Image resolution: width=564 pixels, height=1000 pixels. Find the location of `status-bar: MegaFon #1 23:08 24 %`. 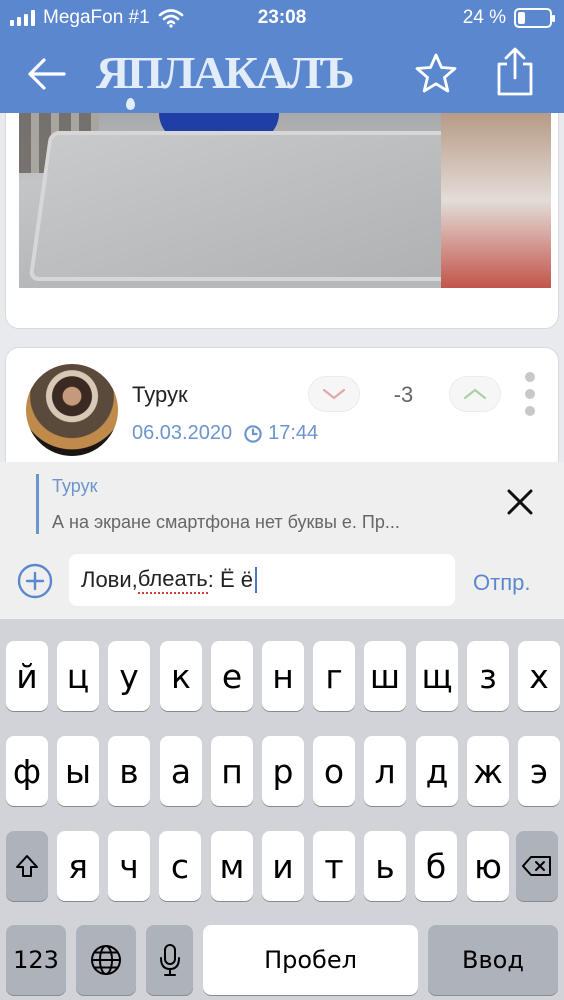

status-bar: MegaFon #1 23:08 24 % is located at coordinates (282, 19).